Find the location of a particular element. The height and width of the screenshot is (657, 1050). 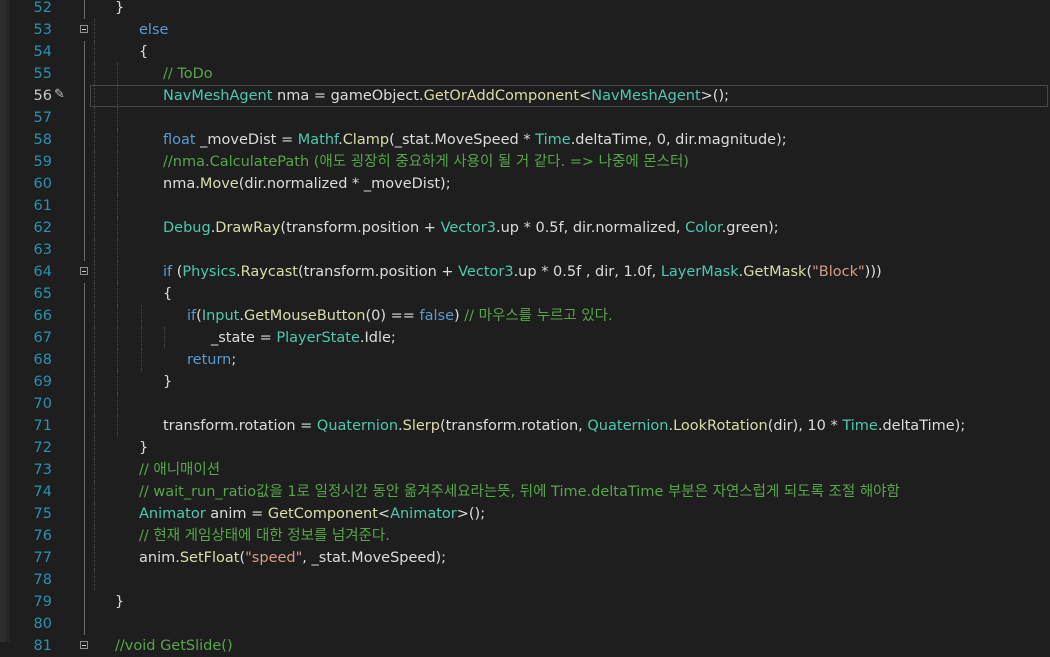

code-text: // 애니매이션 is located at coordinates (179, 470).